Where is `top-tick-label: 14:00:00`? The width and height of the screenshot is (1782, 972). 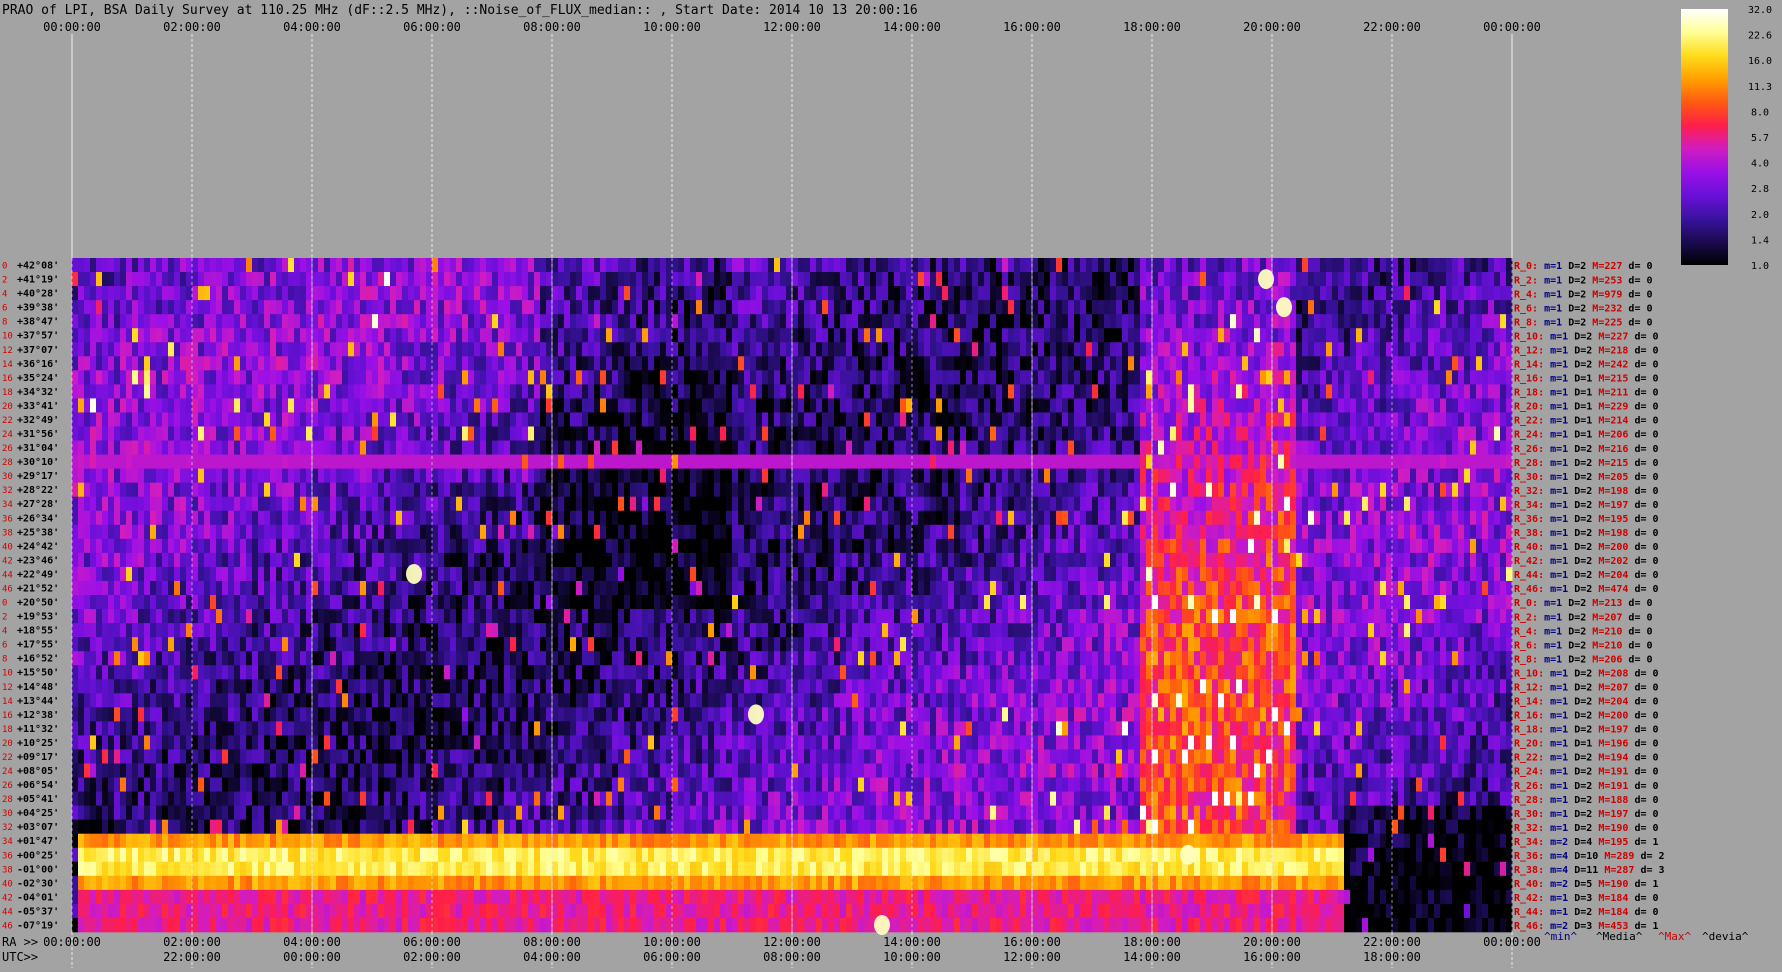
top-tick-label: 14:00:00 is located at coordinates (912, 27).